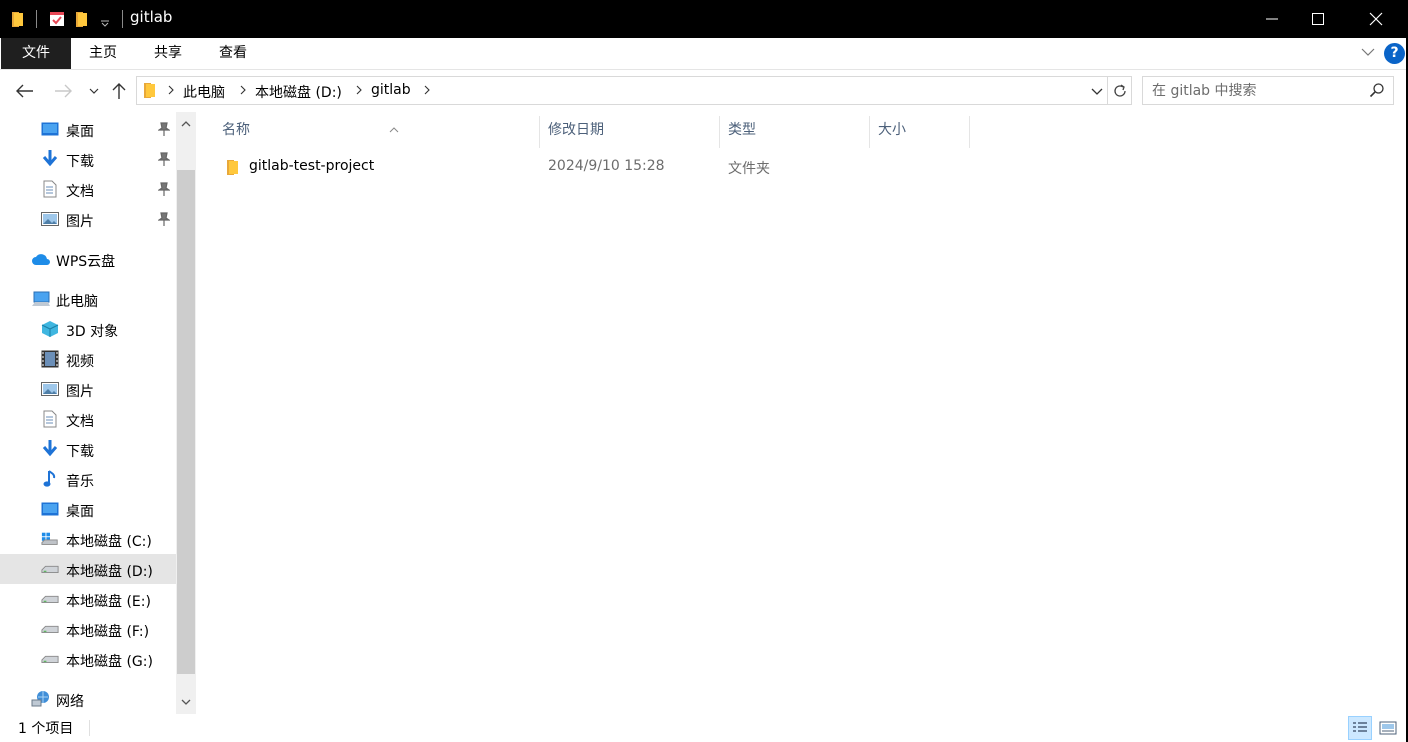  What do you see at coordinates (50, 509) in the screenshot?
I see `desktop-icon` at bounding box center [50, 509].